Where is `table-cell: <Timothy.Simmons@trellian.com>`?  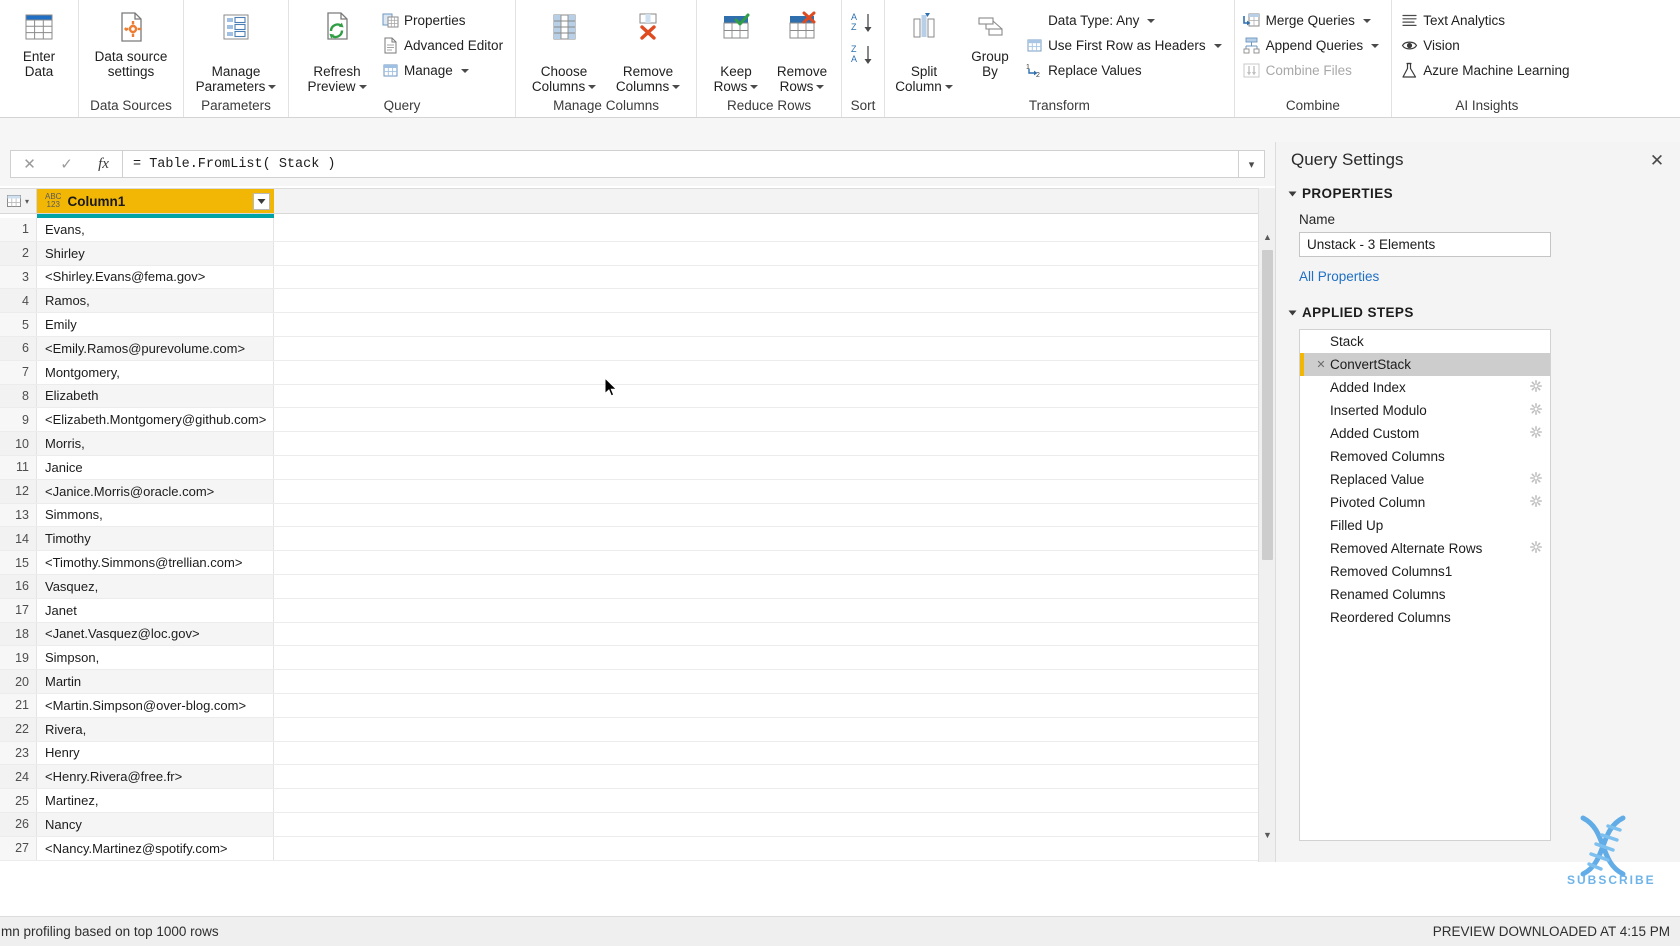
table-cell: <Timothy.Simmons@trellian.com> is located at coordinates (155, 562).